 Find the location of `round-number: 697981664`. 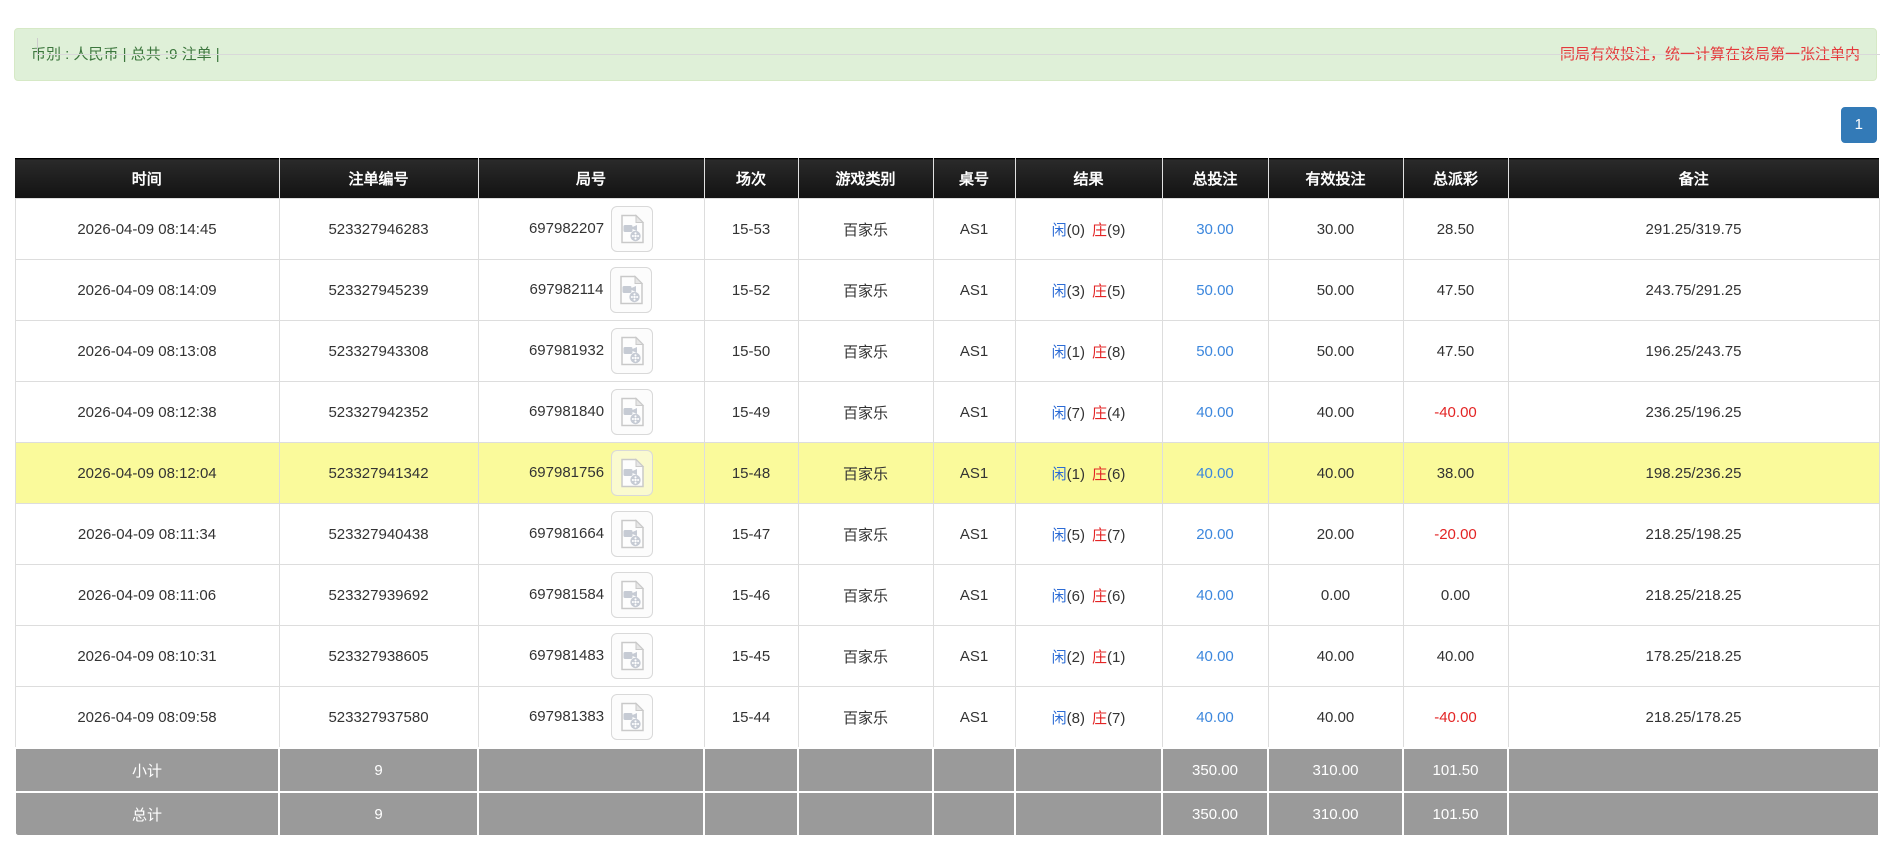

round-number: 697981664 is located at coordinates (566, 533).